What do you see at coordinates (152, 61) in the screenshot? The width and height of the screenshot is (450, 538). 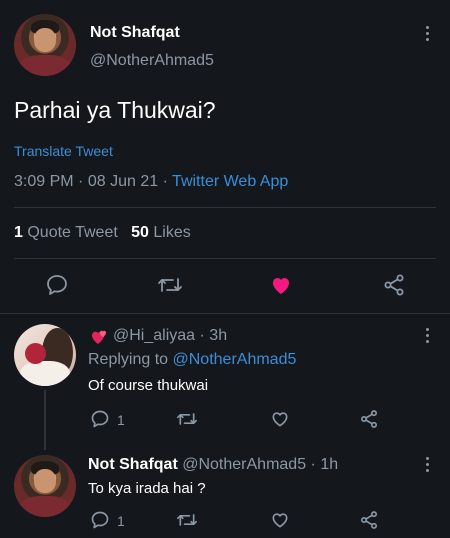 I see `author-handle: @NotherAhmad5` at bounding box center [152, 61].